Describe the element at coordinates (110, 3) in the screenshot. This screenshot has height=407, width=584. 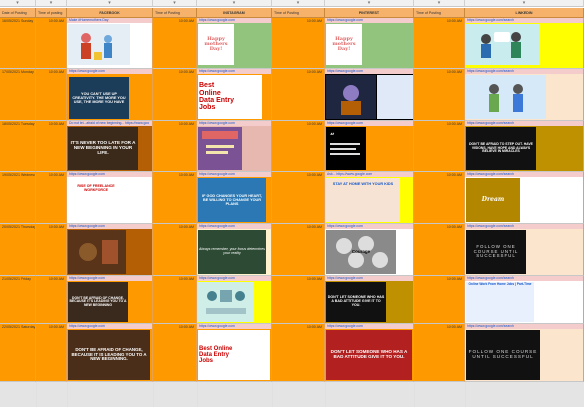
I see `column-header-c: ▾` at that location.